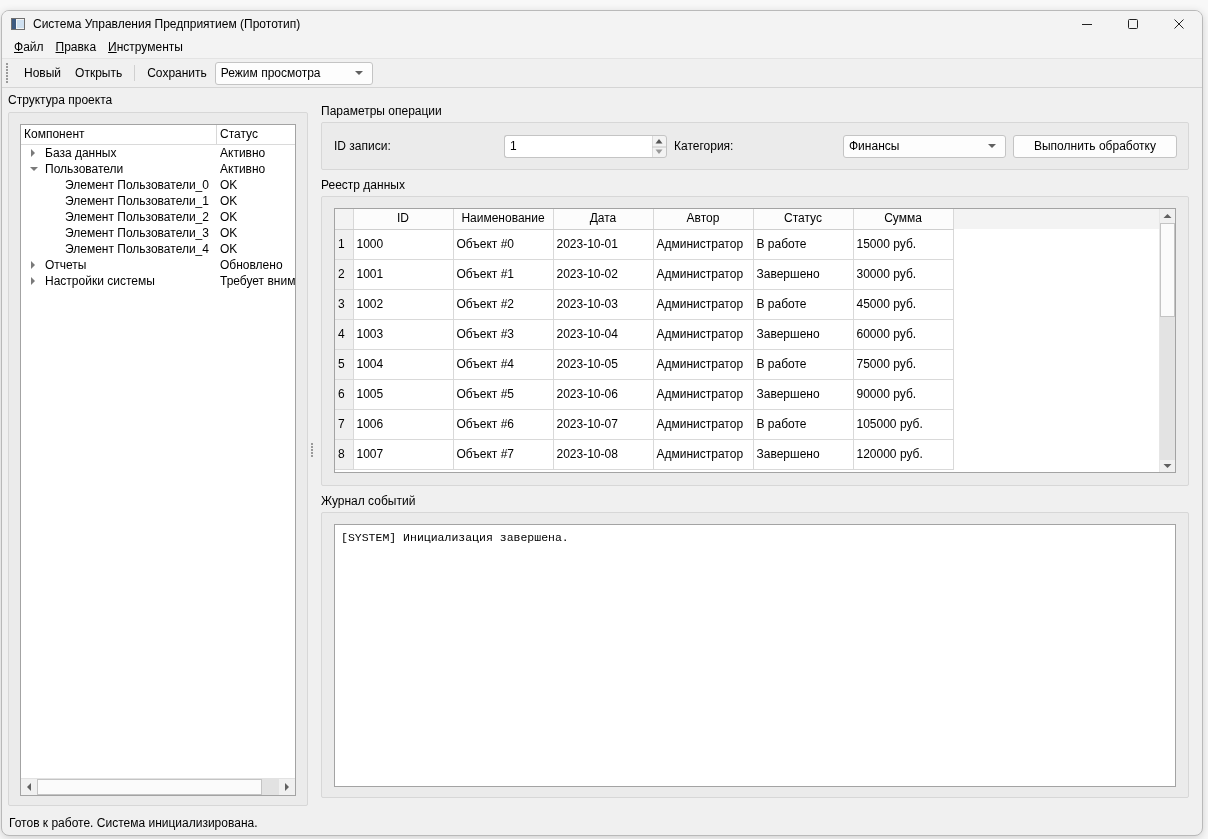 This screenshot has width=1208, height=839. I want to click on row-number: 6, so click(344, 394).